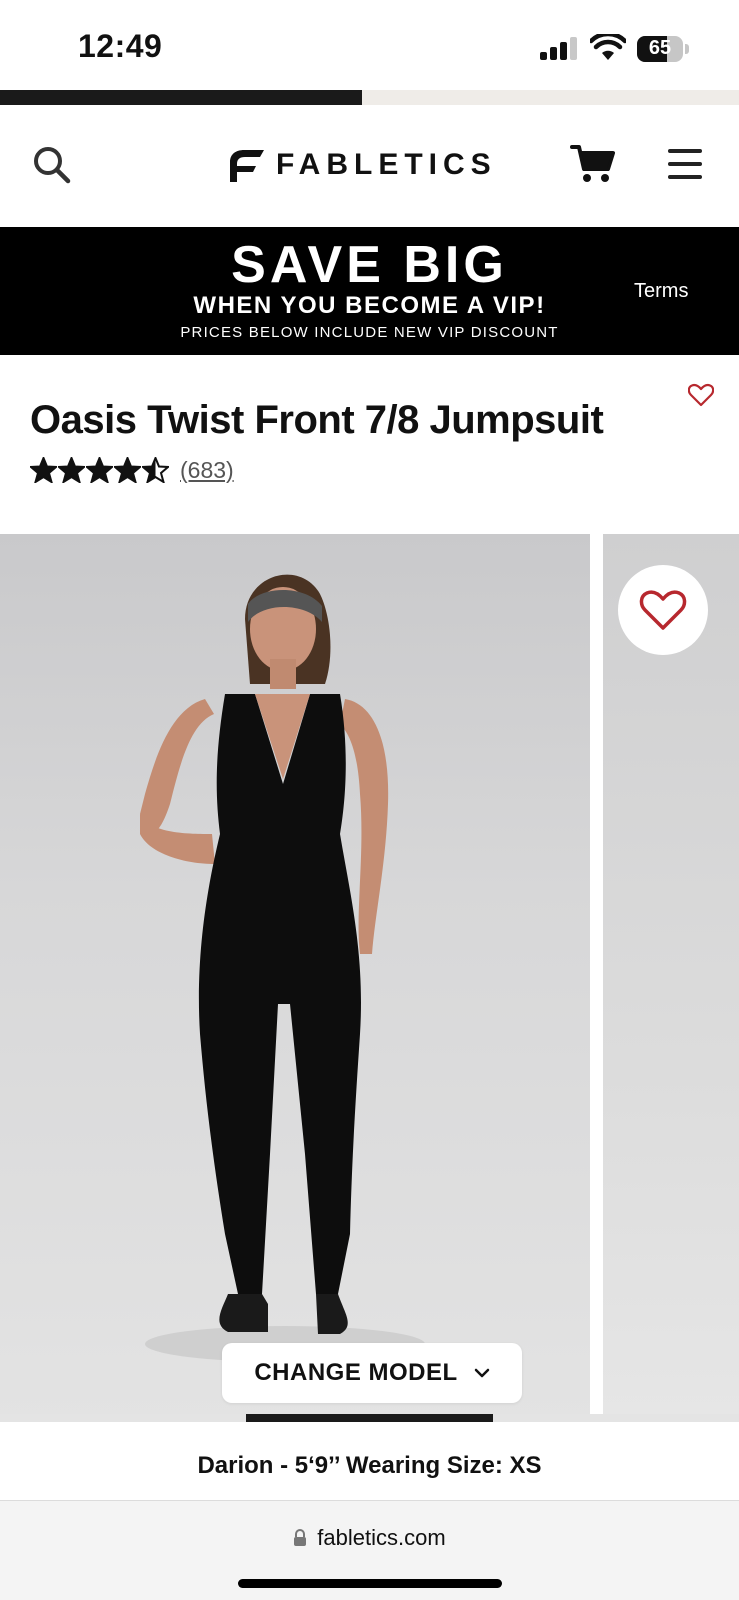  What do you see at coordinates (386, 164) in the screenshot?
I see `logo-text: FABLETICS` at bounding box center [386, 164].